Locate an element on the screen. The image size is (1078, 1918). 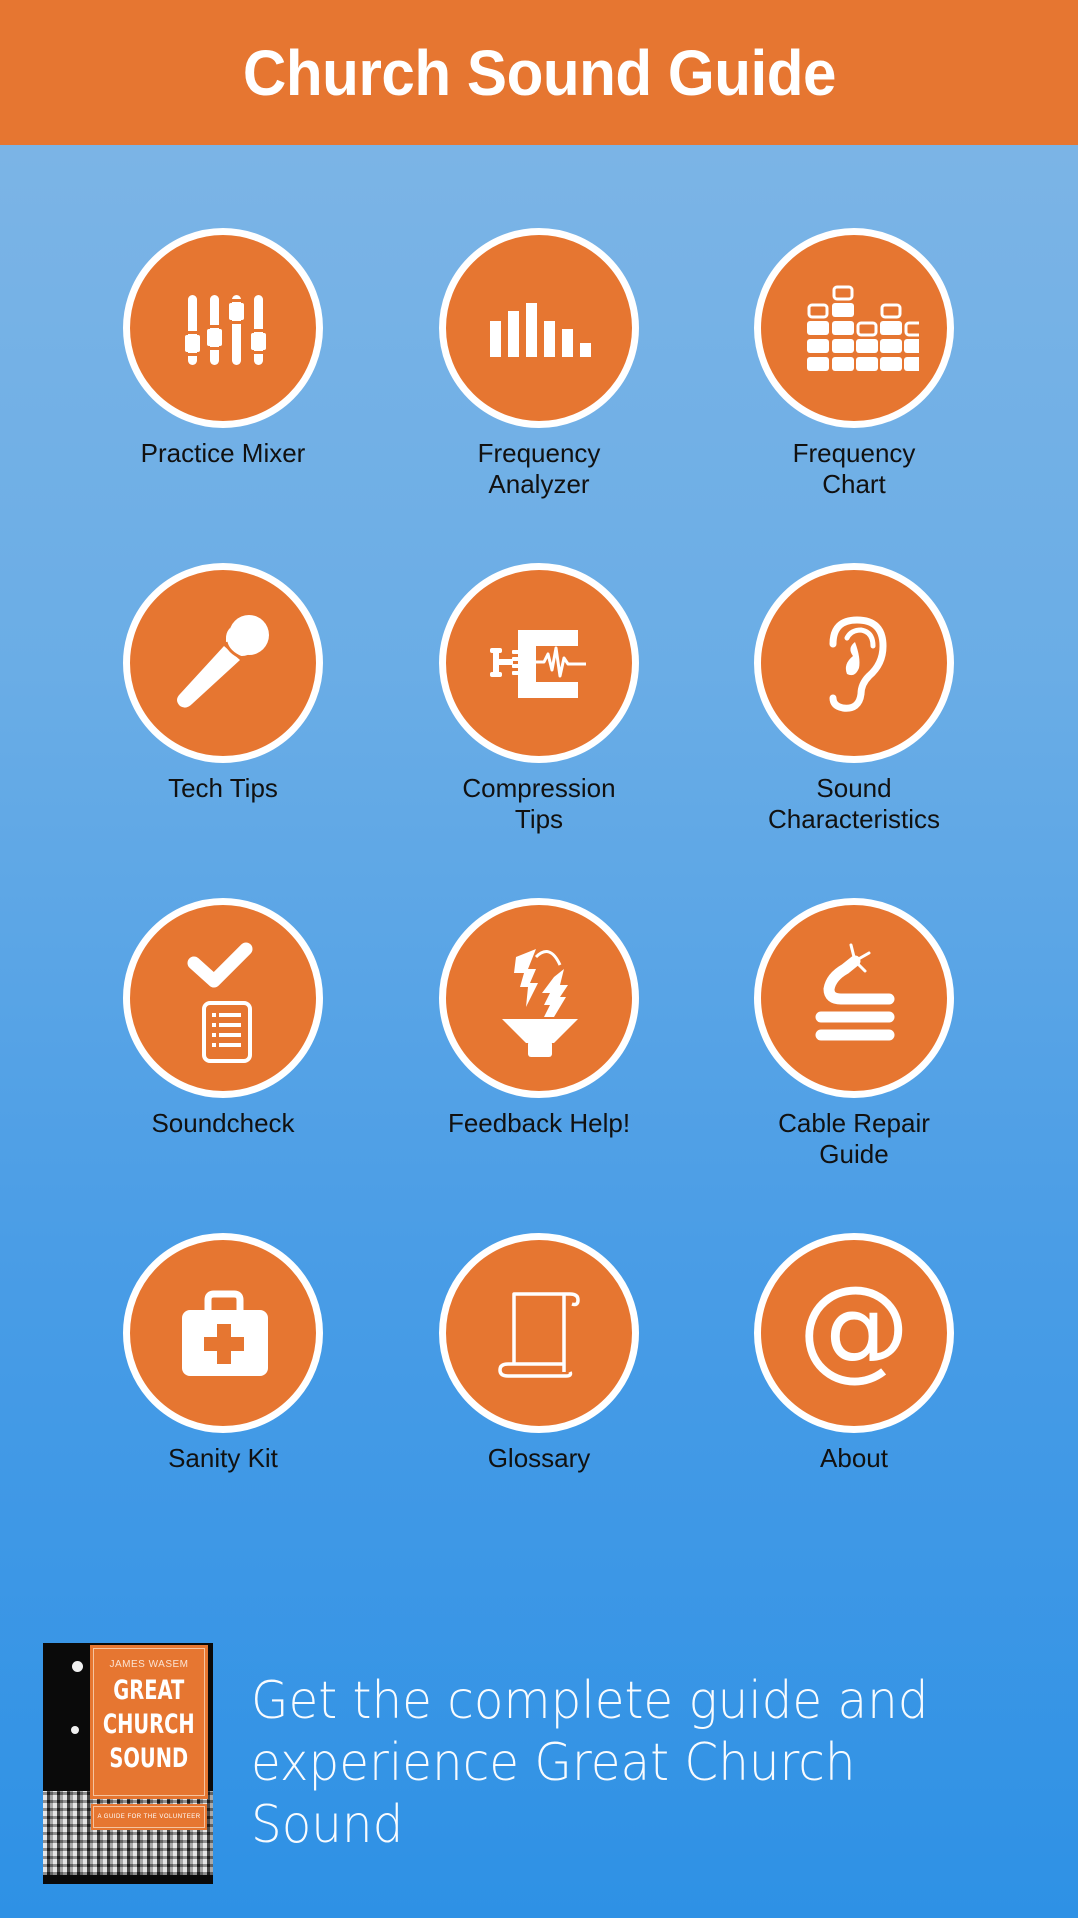
menu-item-label: Glossary is located at coordinates (539, 1458).